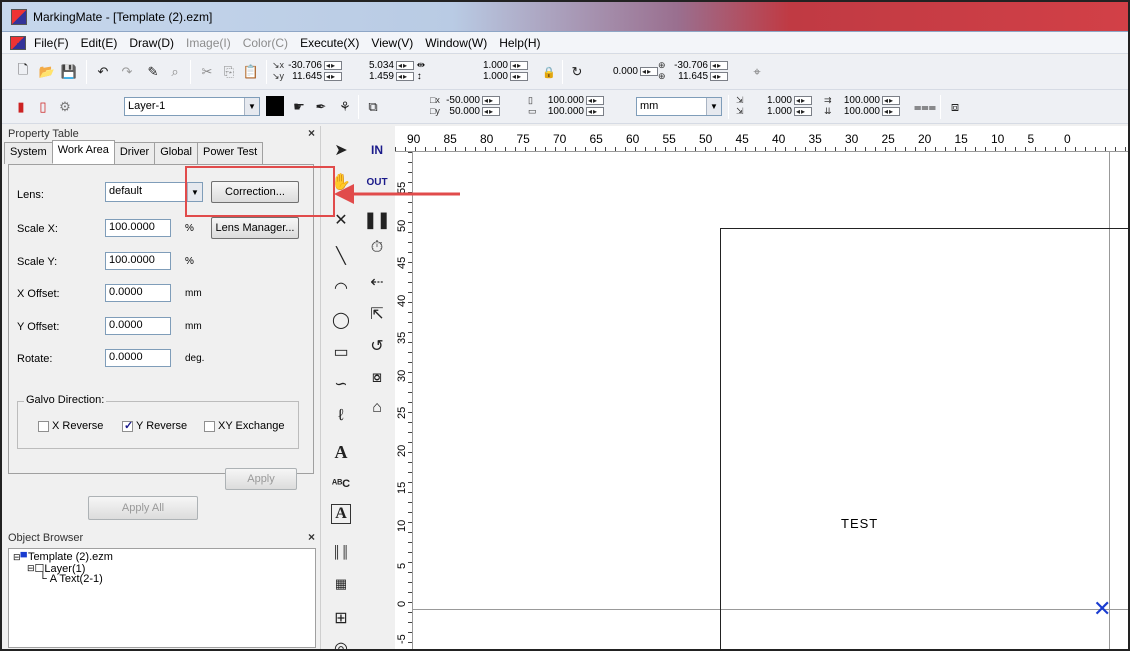 This screenshot has height=651, width=1130. Describe the element at coordinates (761, 139) in the screenshot. I see `horizontal-ruler` at that location.